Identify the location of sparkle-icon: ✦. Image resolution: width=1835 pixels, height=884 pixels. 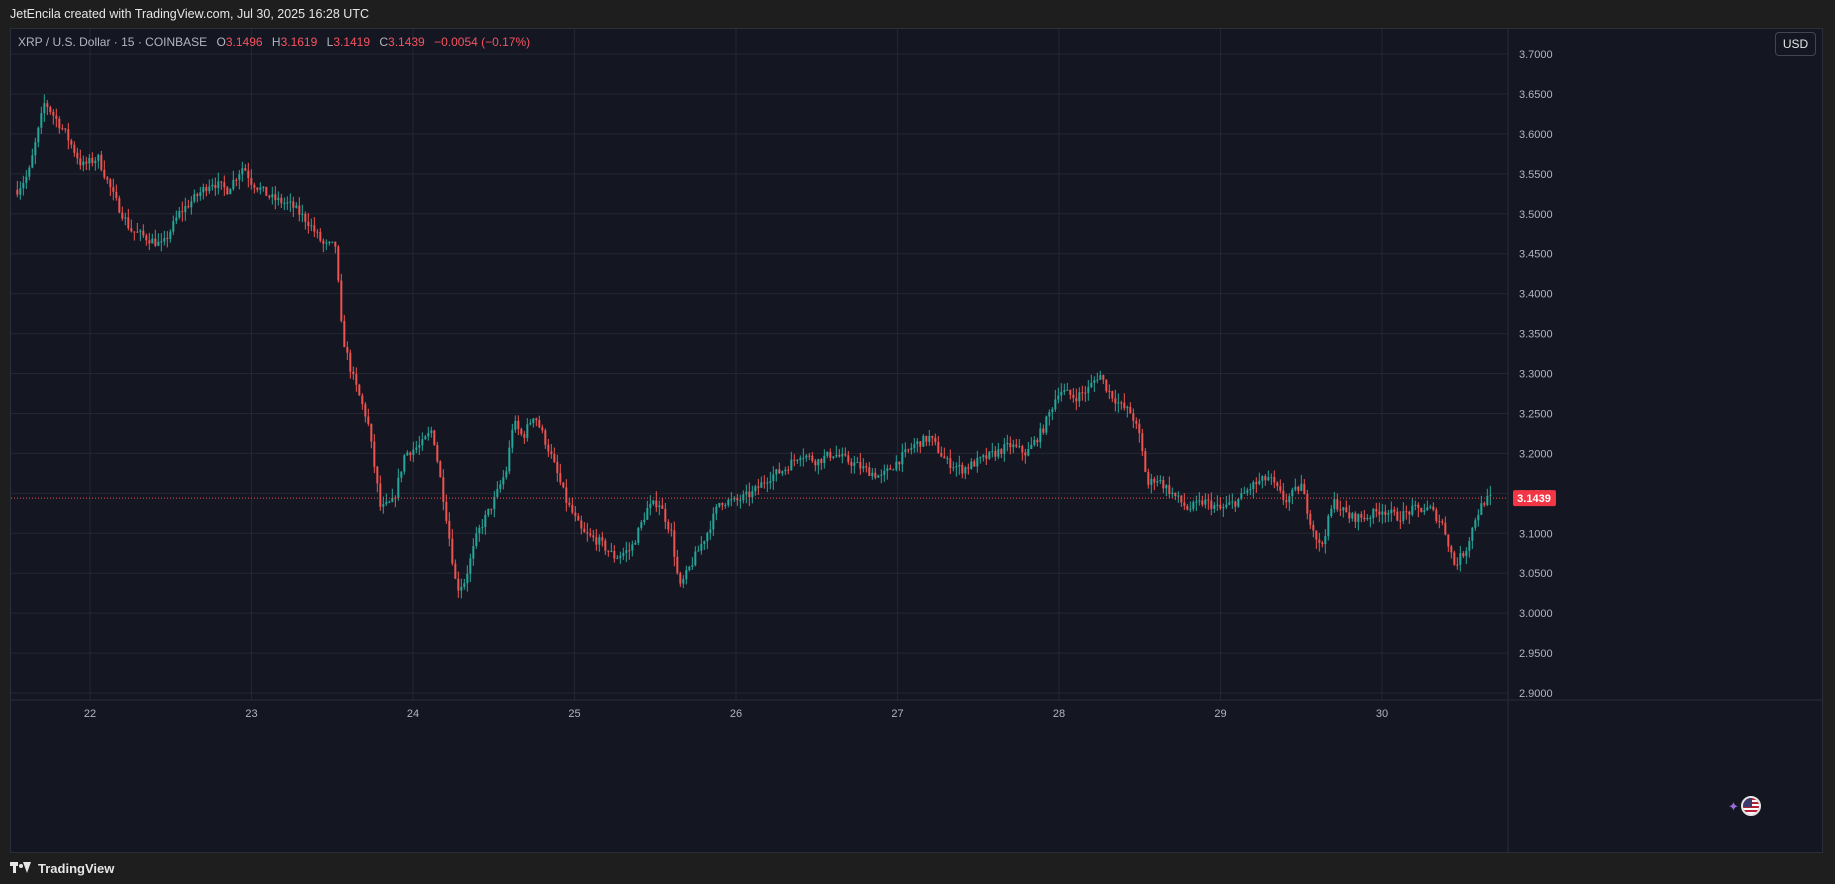
(1735, 807).